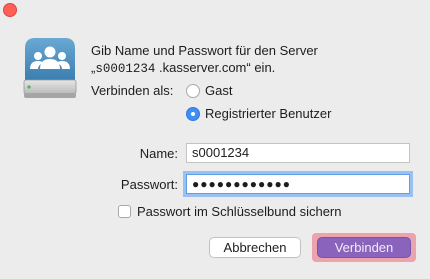  Describe the element at coordinates (221, 152) in the screenshot. I see `name-field-value: s0001234` at that location.